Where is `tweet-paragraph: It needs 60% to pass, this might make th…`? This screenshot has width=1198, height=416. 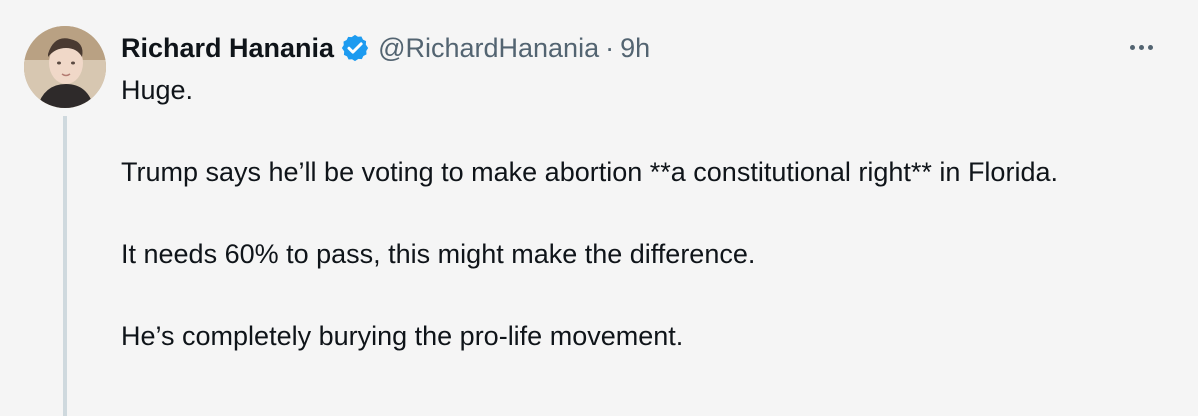 tweet-paragraph: It needs 60% to pass, this might make th… is located at coordinates (438, 254).